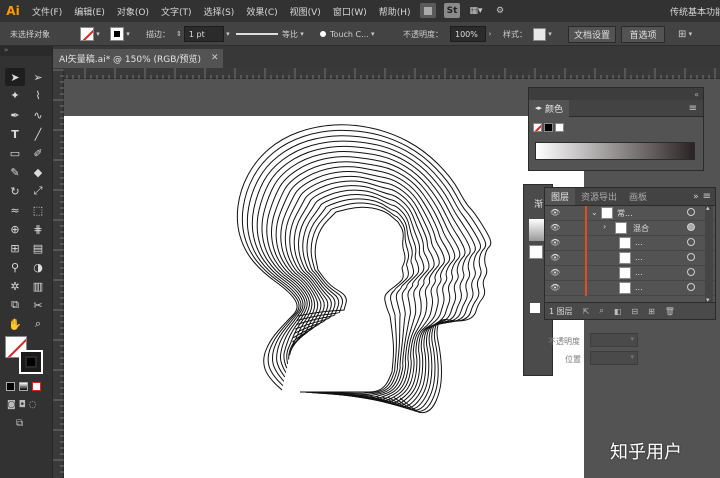 The image size is (720, 478). What do you see at coordinates (58, 273) in the screenshot?
I see `vertical-ruler` at bounding box center [58, 273].